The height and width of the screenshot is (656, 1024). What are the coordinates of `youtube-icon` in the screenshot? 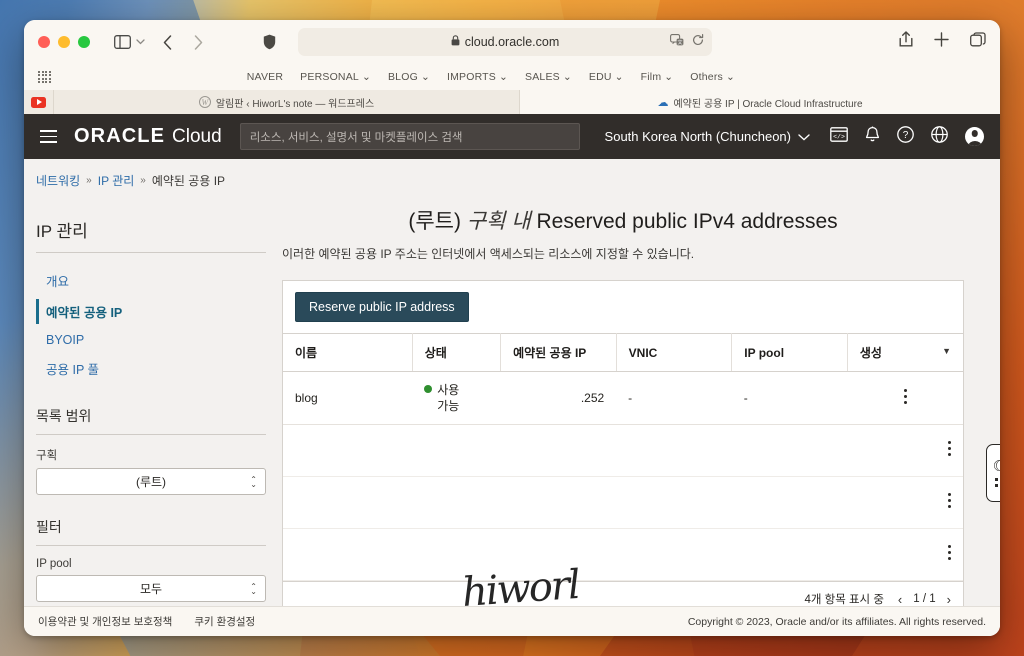 It's located at (38, 102).